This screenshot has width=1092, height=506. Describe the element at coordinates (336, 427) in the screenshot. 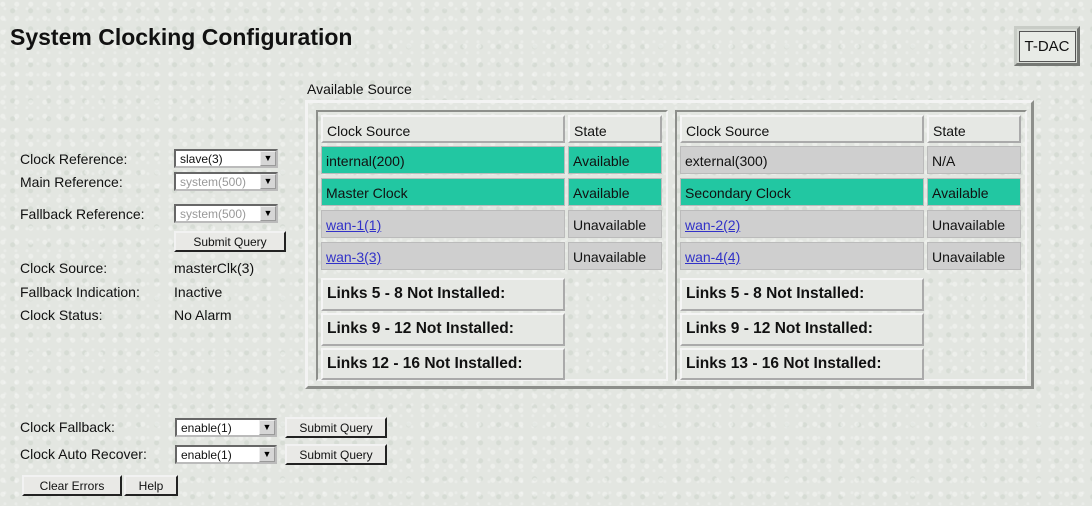

I see `submit-fallback-button: Submit Query` at that location.